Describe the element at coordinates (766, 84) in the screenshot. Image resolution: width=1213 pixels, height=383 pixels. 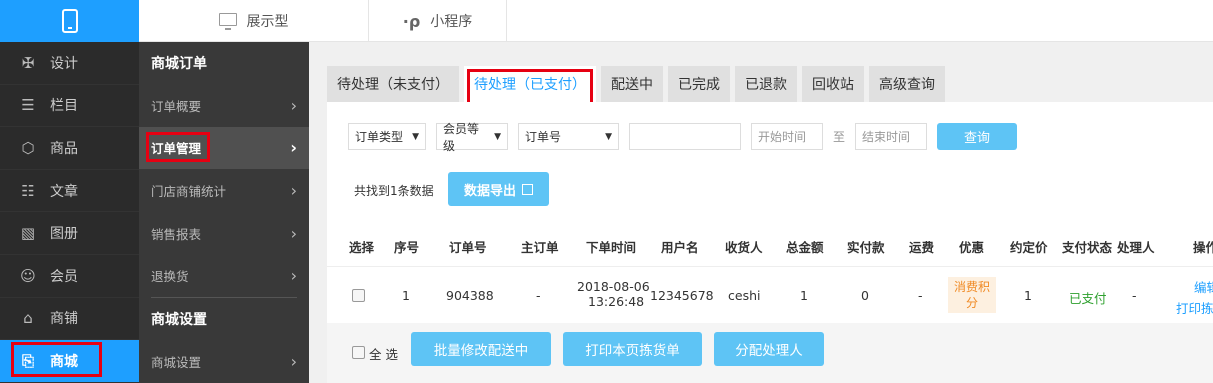
I see `tab-refunded: 已退款` at that location.